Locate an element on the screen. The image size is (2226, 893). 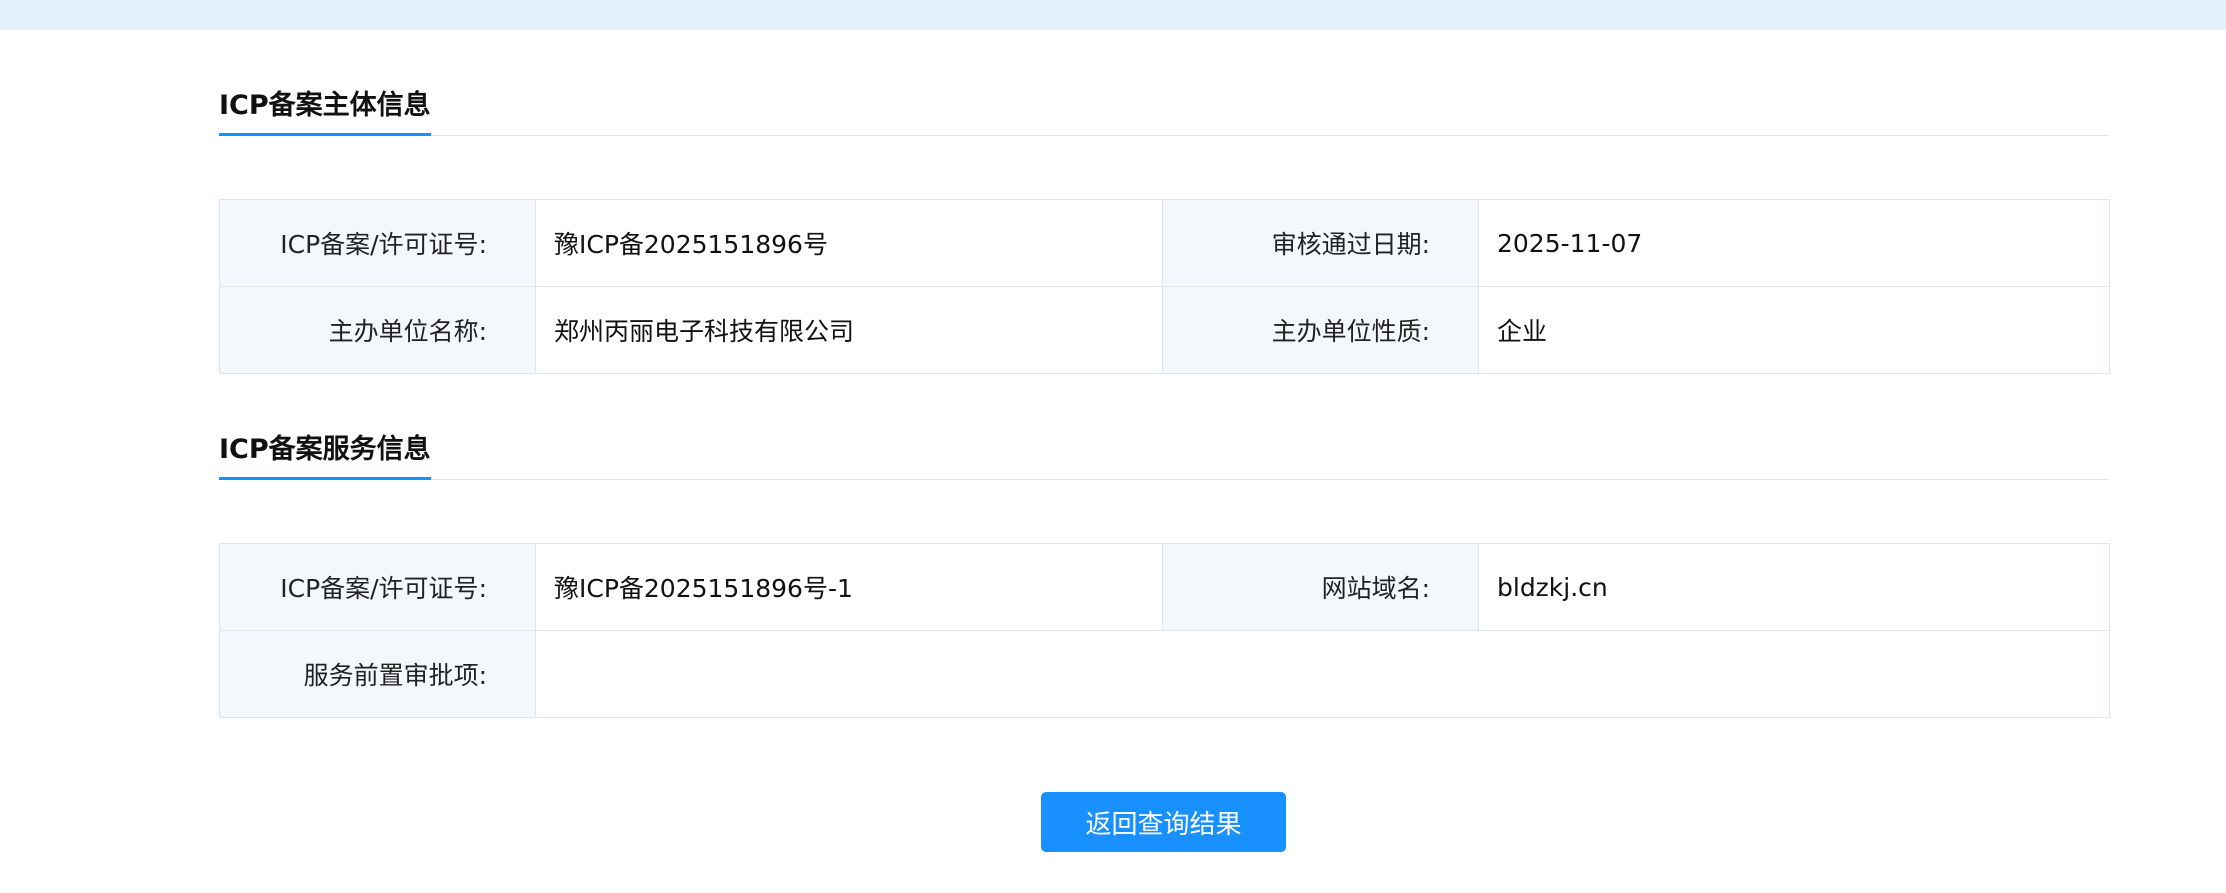
table-row: 主办单位名称: 郑州丙丽电子科技有限公司 主办单位性质: 企业 is located at coordinates (1164, 330).